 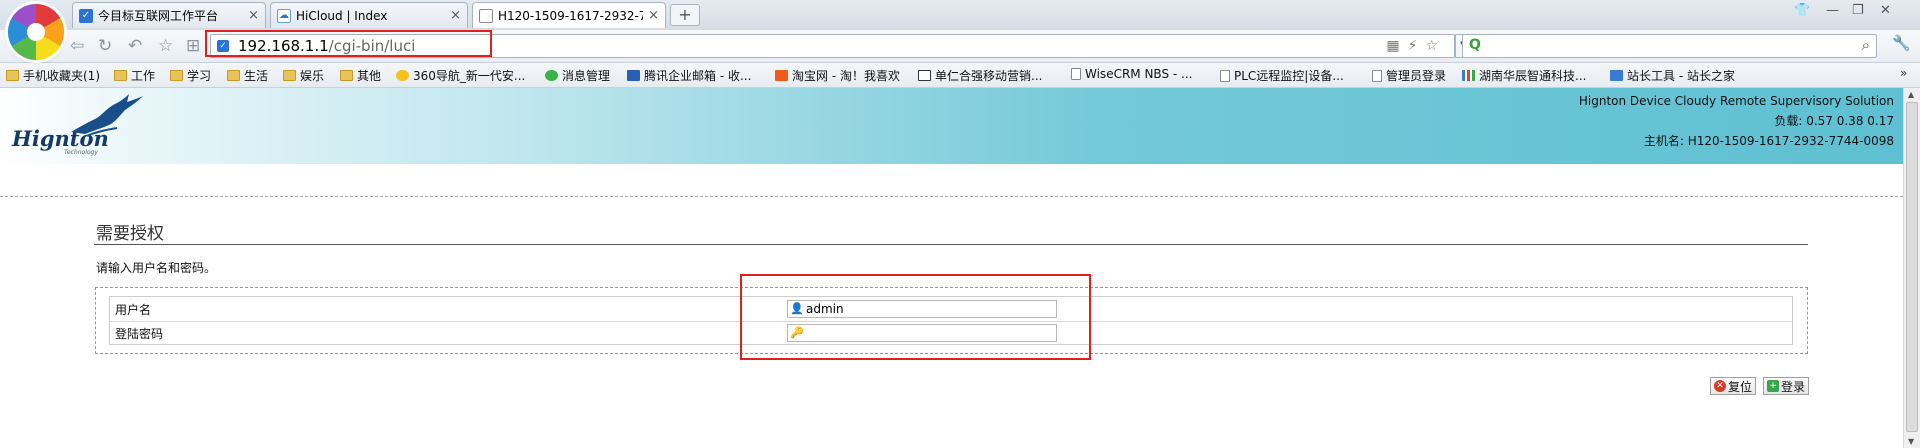 What do you see at coordinates (312, 76) in the screenshot?
I see `bookmark-label: 娱乐` at bounding box center [312, 76].